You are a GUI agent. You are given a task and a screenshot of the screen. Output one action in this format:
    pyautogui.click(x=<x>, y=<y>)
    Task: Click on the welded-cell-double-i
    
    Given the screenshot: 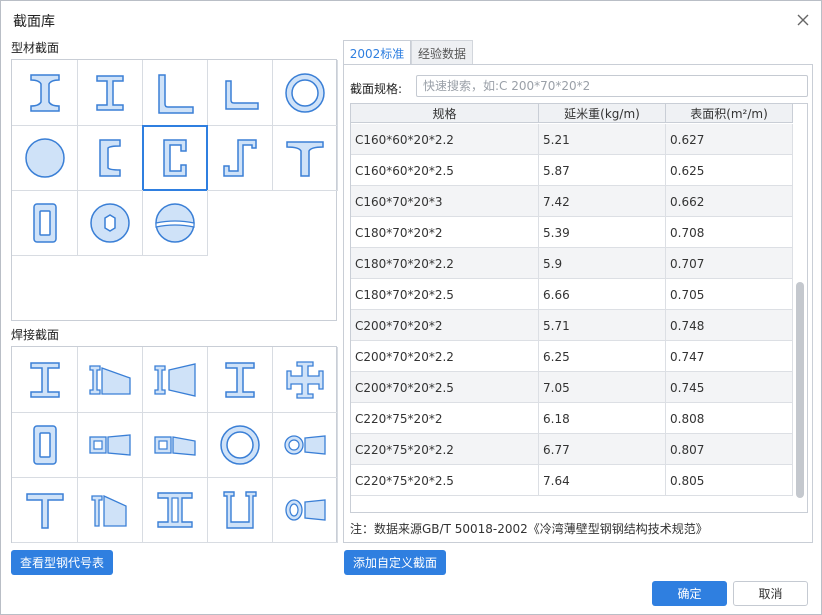 What is the action you would take?
    pyautogui.click(x=175, y=510)
    